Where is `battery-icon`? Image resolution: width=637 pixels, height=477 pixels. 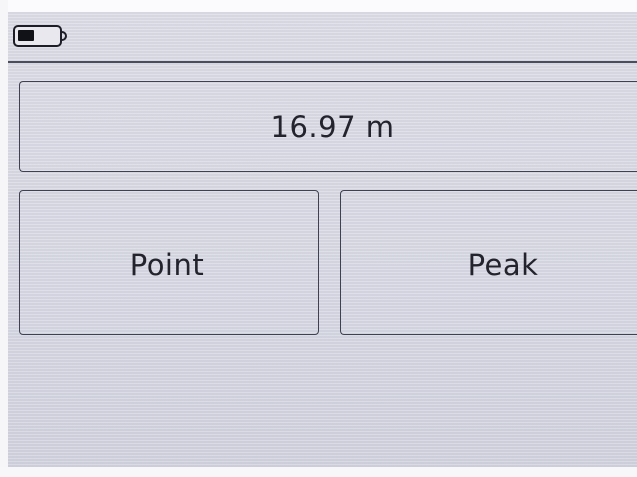
battery-icon is located at coordinates (37, 36).